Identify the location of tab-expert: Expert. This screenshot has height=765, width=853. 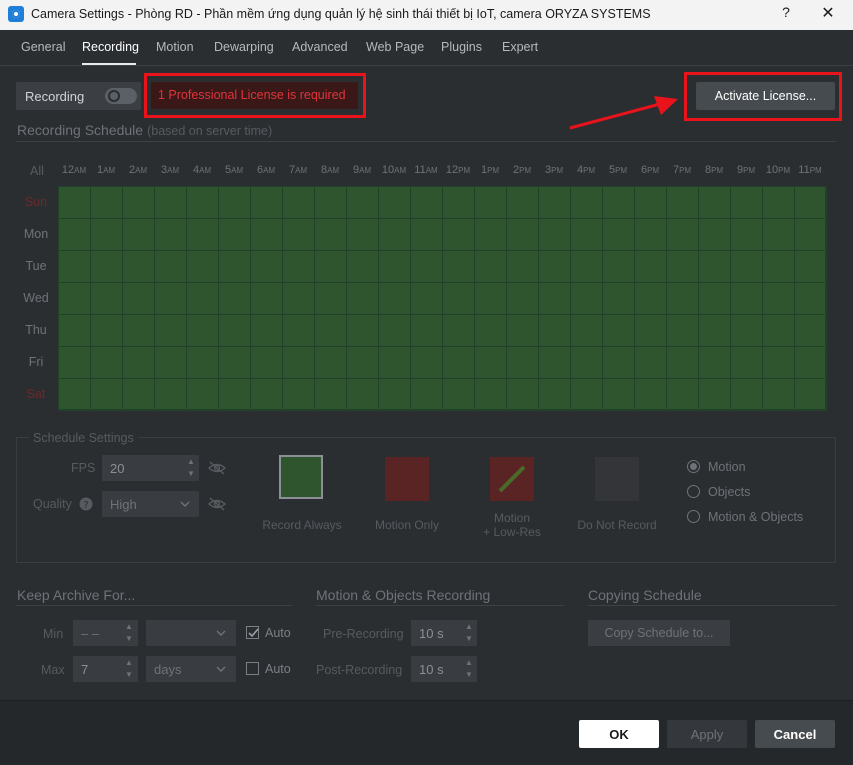
(520, 47).